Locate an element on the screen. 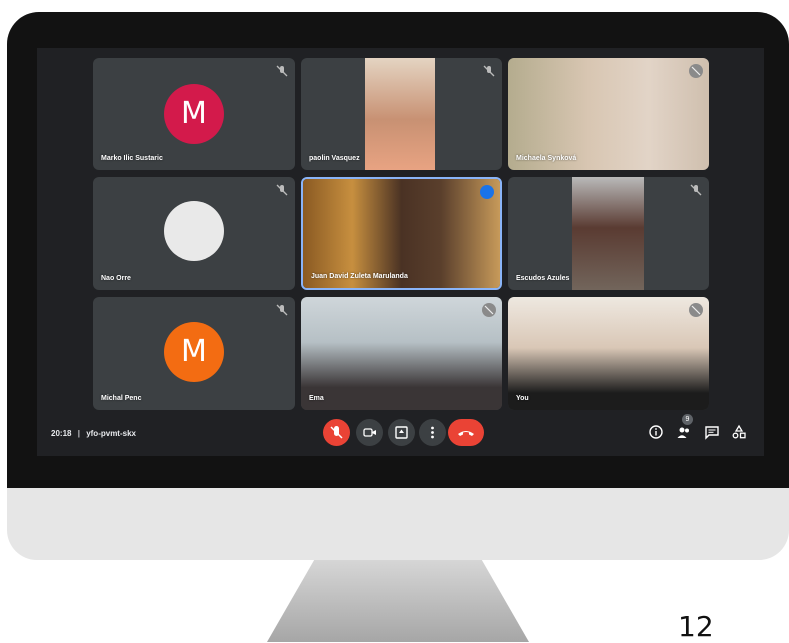 Image resolution: width=789 pixels, height=643 pixels. end-call-button is located at coordinates (466, 432).